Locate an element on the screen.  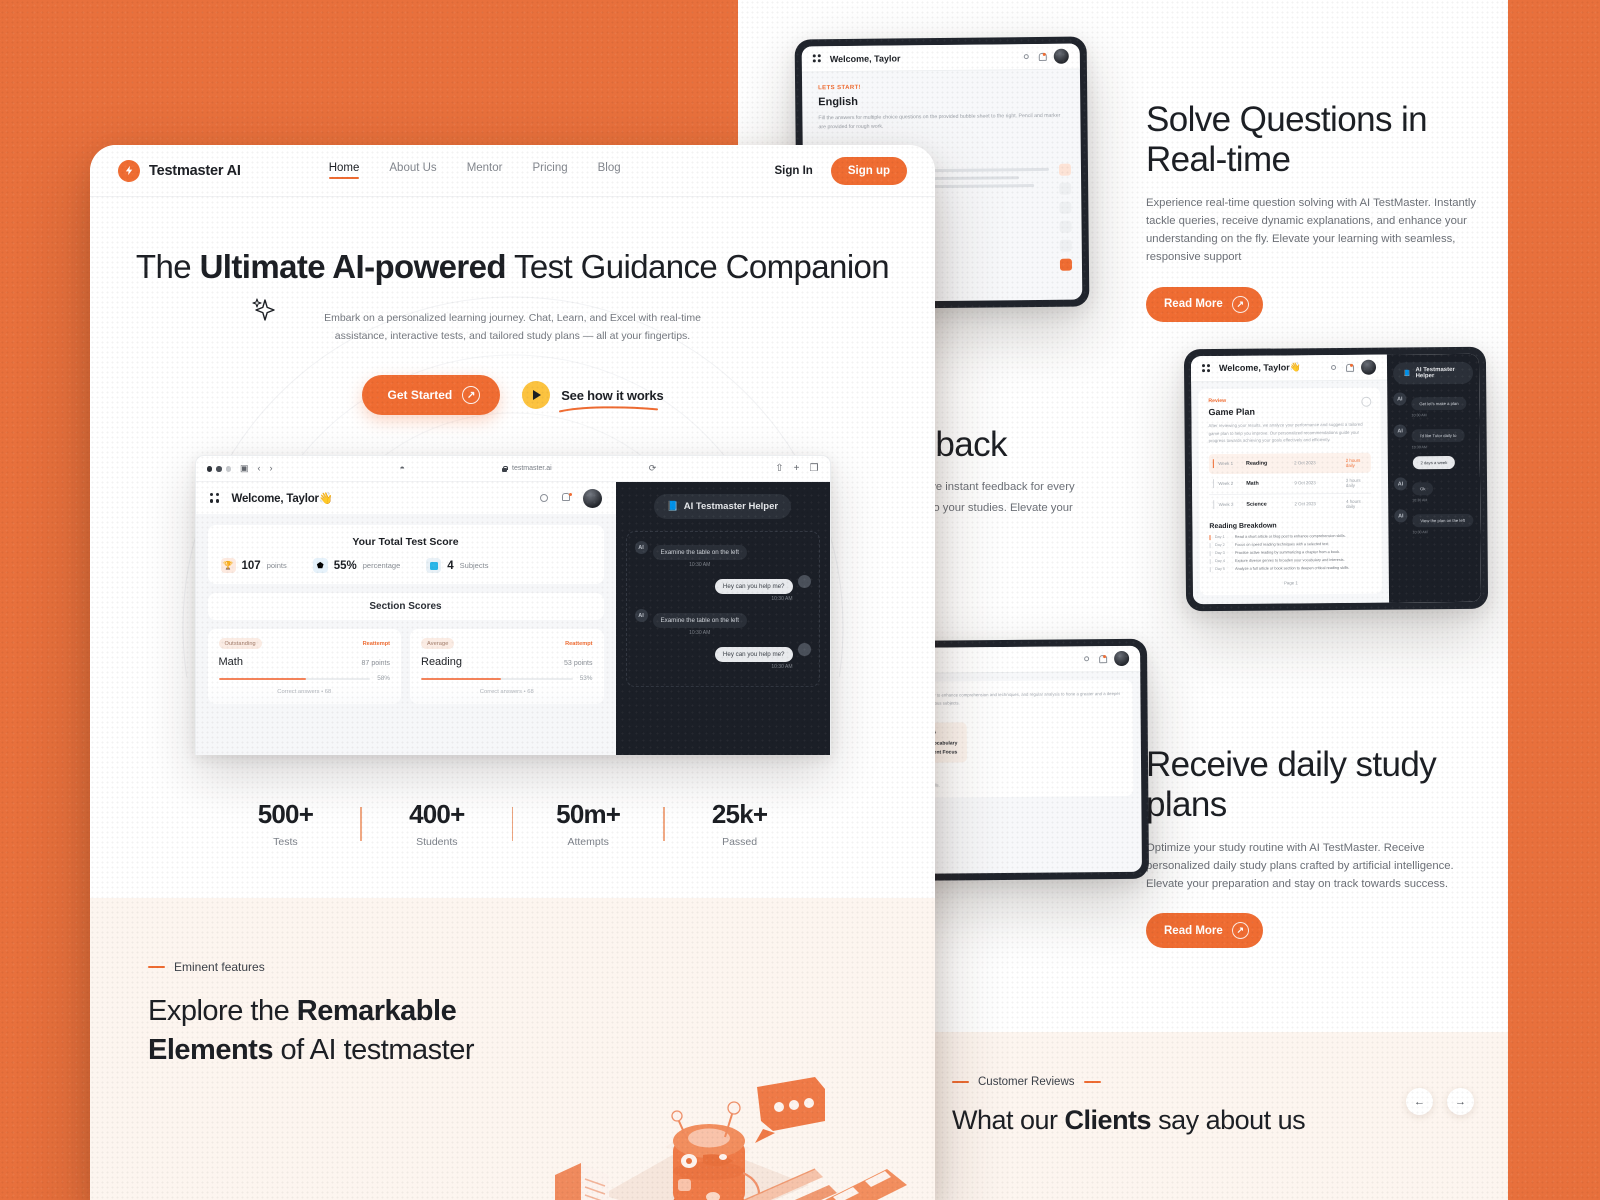
metric-subjects: 4 Subjects is located at coordinates (457, 566).